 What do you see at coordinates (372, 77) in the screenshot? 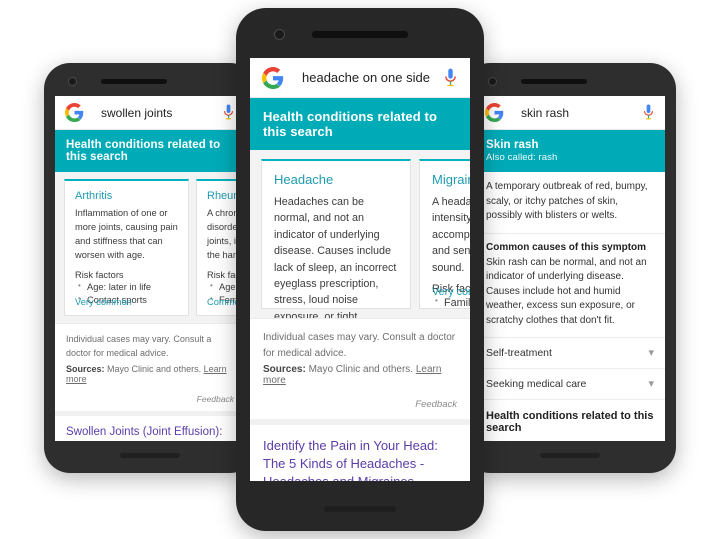
I see `search-query-center: headache on one side` at bounding box center [372, 77].